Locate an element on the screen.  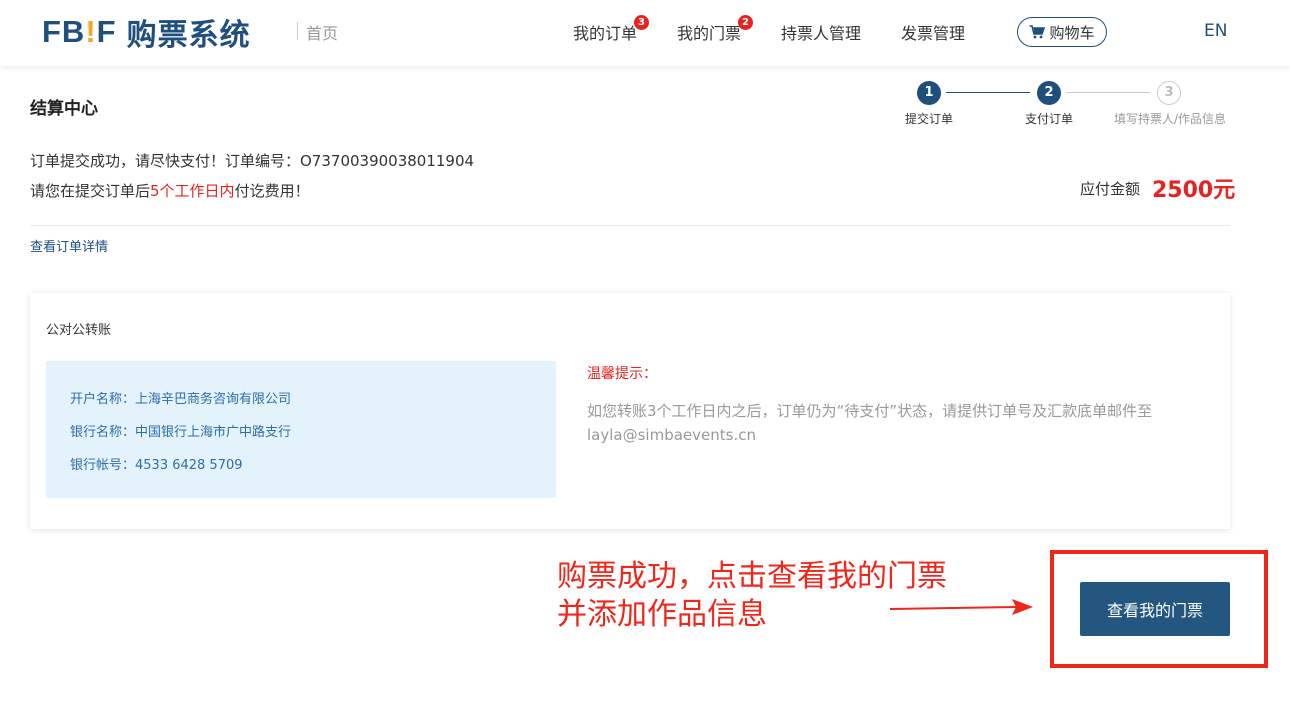
logo-system-name: 购票系统 is located at coordinates (188, 35).